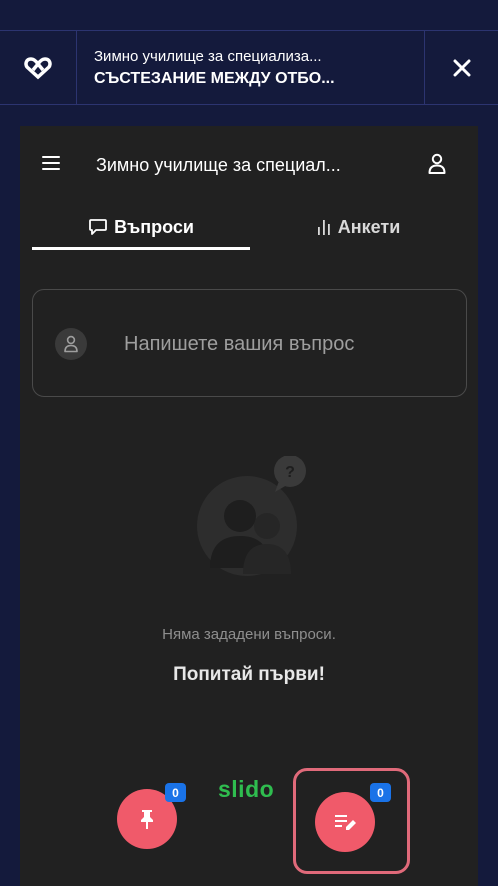 This screenshot has width=498, height=886. I want to click on ask-question-placeholder: Напишете вашия въпрос, so click(239, 344).